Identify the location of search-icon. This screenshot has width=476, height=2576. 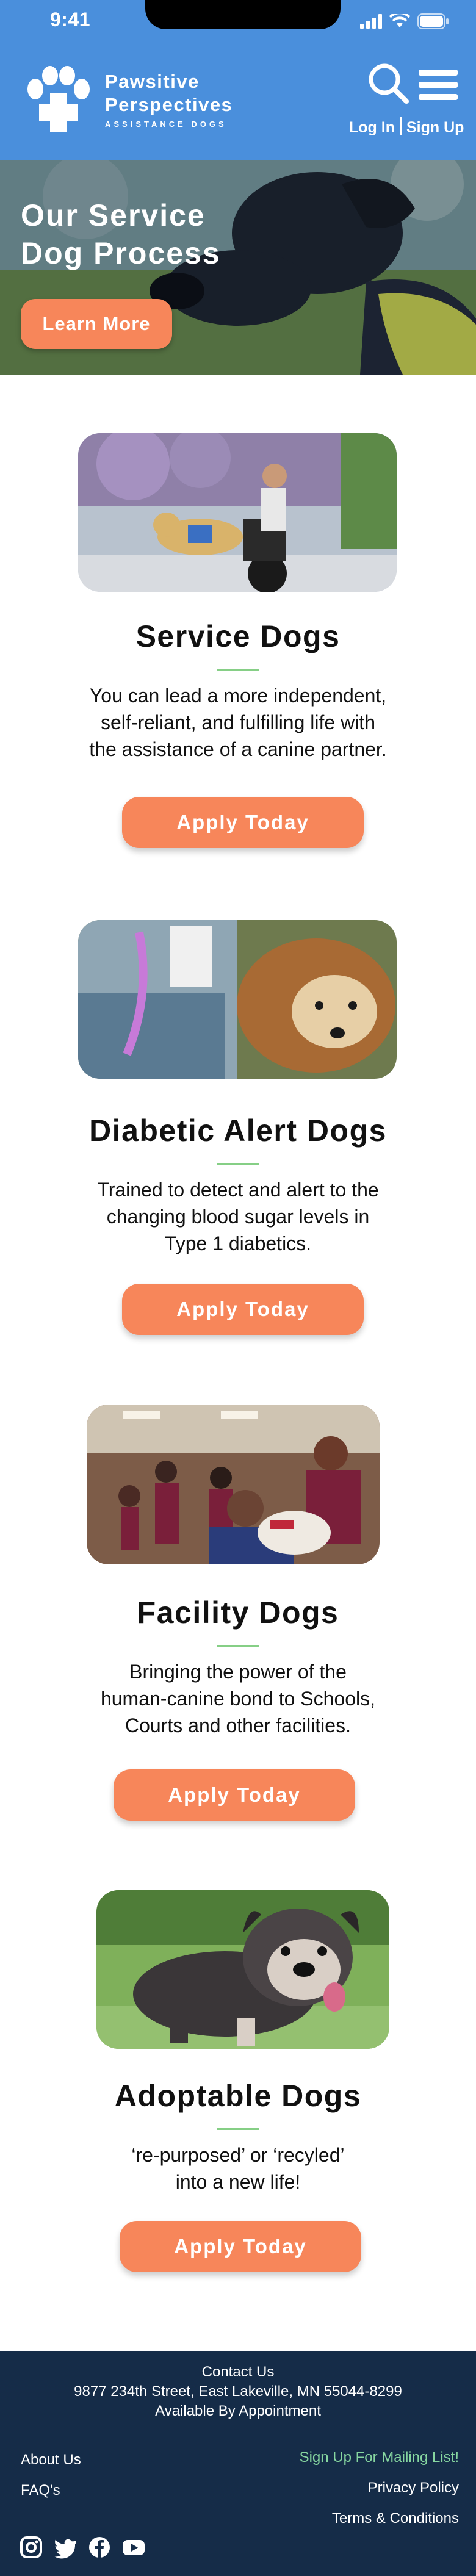
(389, 83).